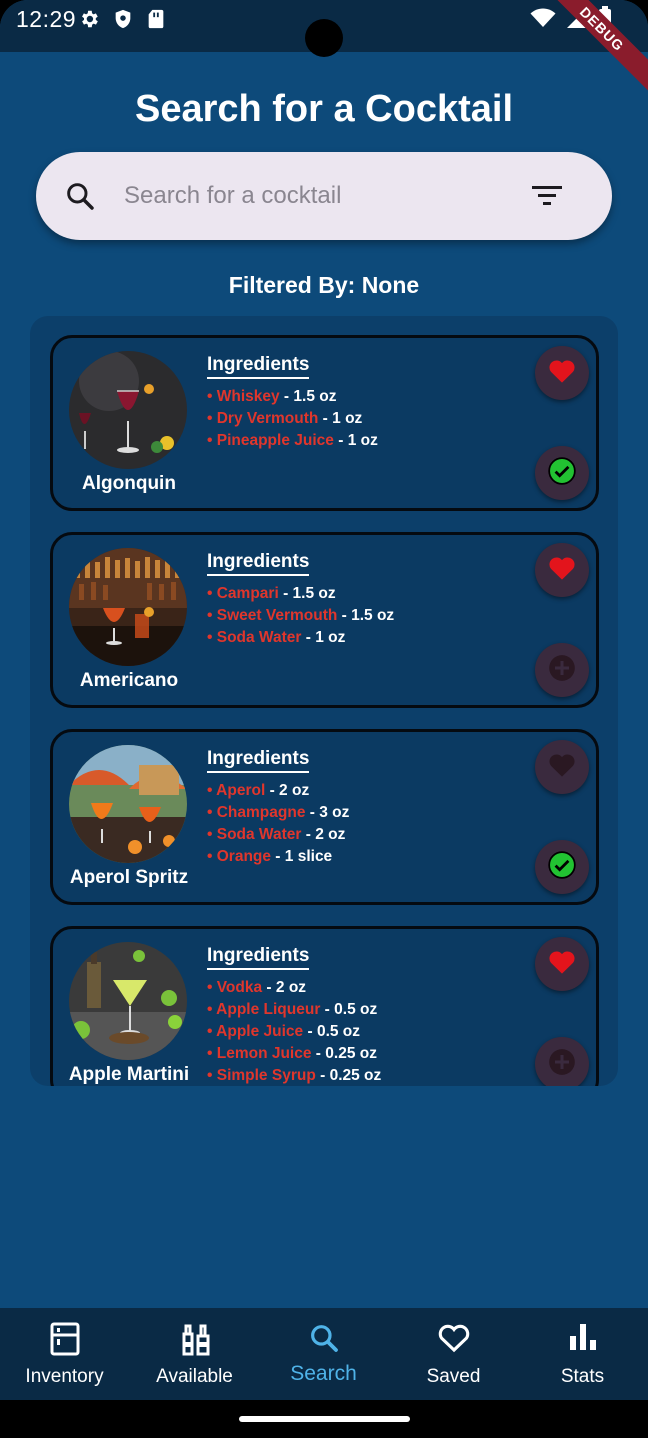  I want to click on ingredient-item: • Sweet Vermouth - 1.5 oz, so click(301, 615).